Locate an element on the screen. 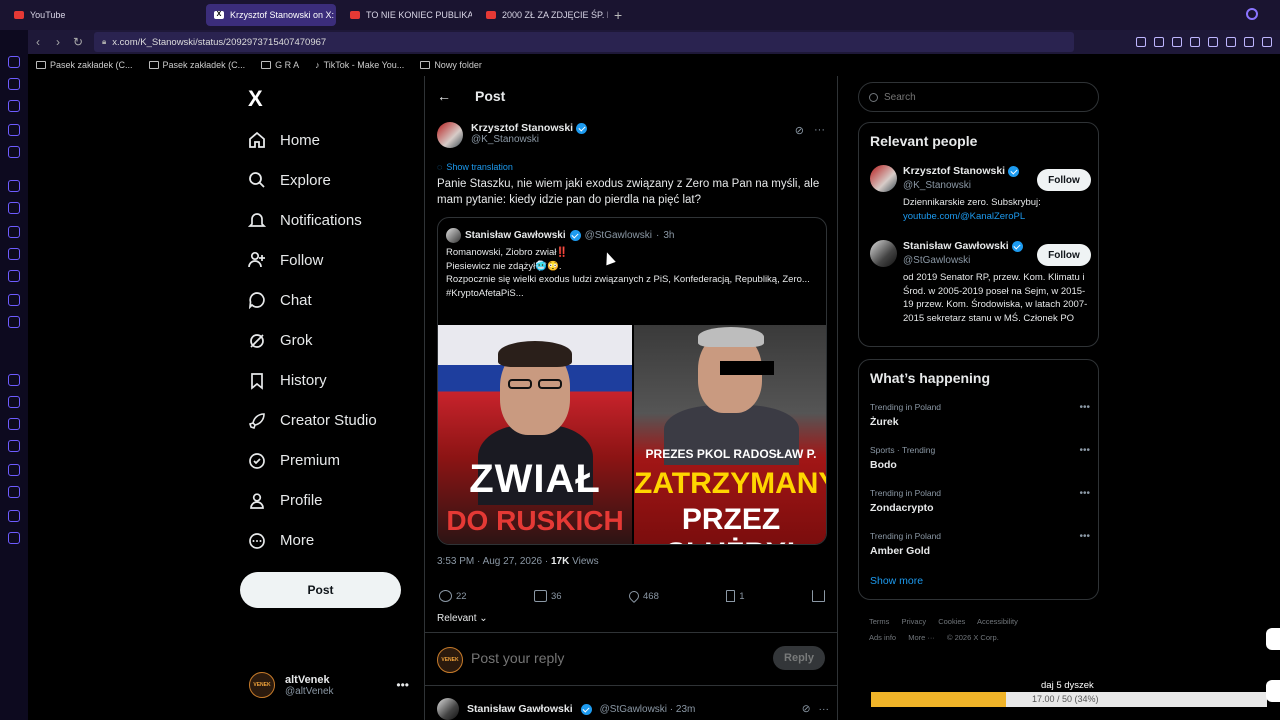 This screenshot has width=1280, height=720. shield-icon is located at coordinates (1177, 42).